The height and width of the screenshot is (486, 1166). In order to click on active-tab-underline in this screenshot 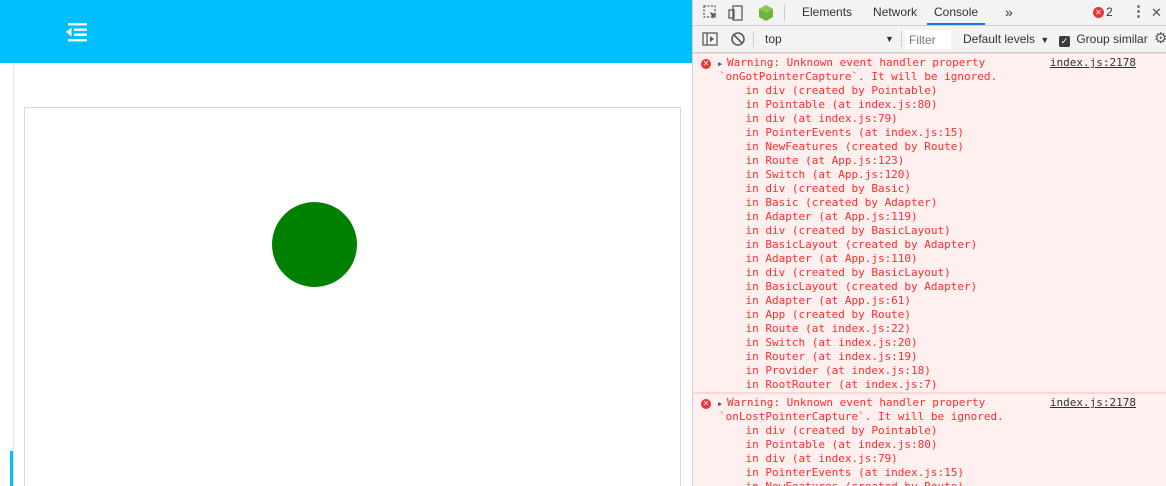, I will do `click(956, 24)`.